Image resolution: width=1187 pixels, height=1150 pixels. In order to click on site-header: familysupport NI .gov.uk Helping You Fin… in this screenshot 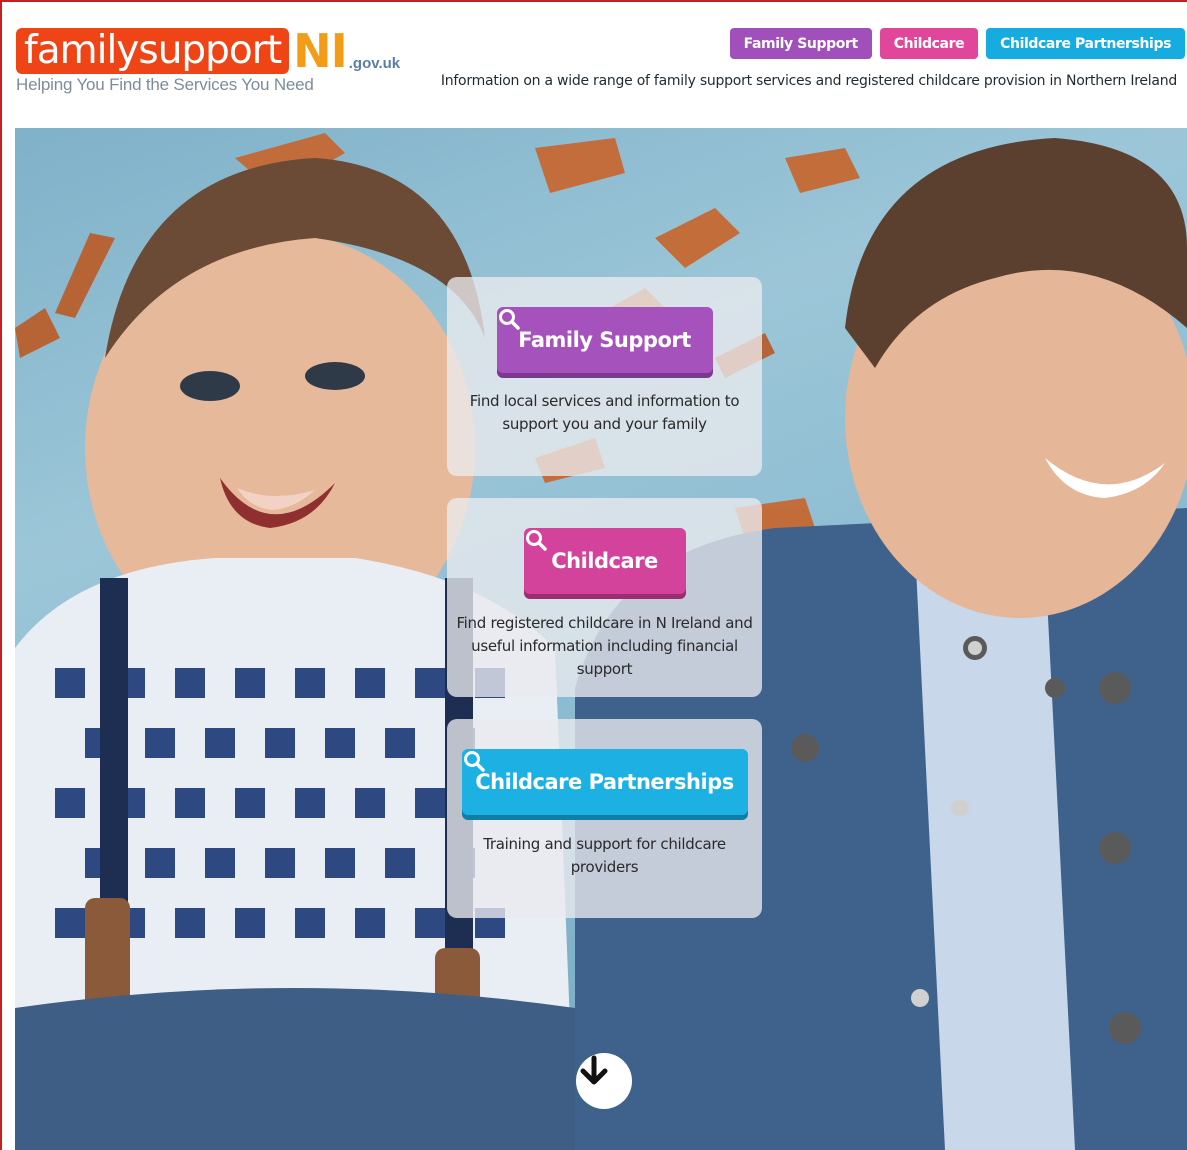, I will do `click(594, 65)`.